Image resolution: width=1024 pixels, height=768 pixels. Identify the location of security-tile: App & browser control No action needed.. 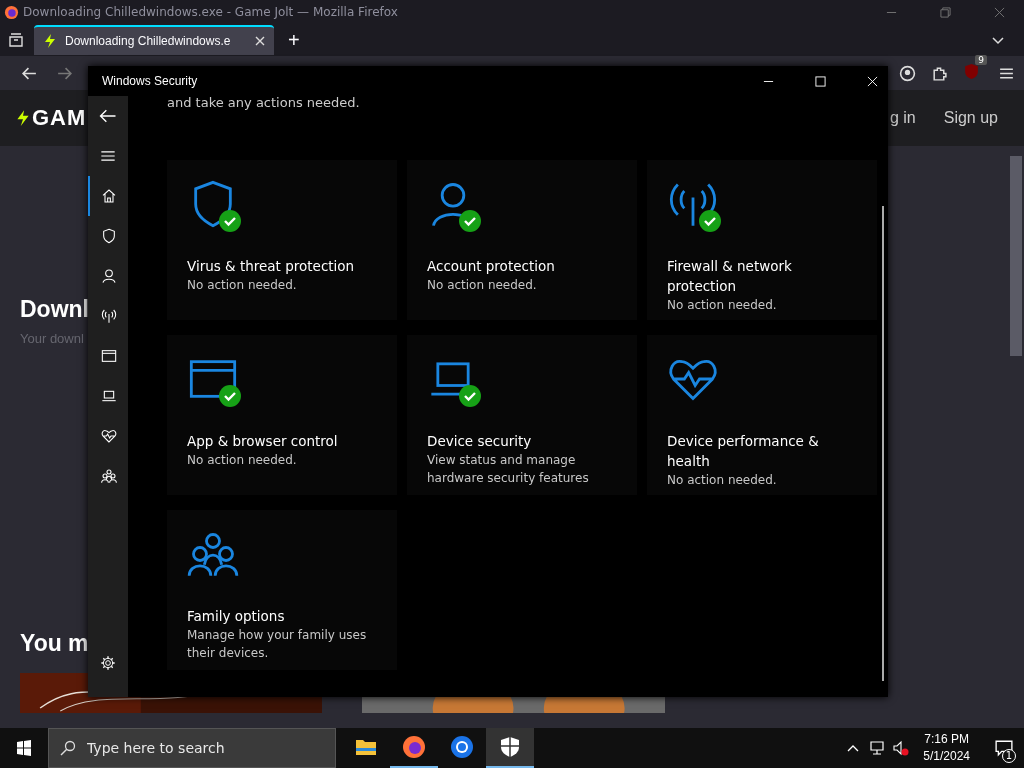
(282, 415).